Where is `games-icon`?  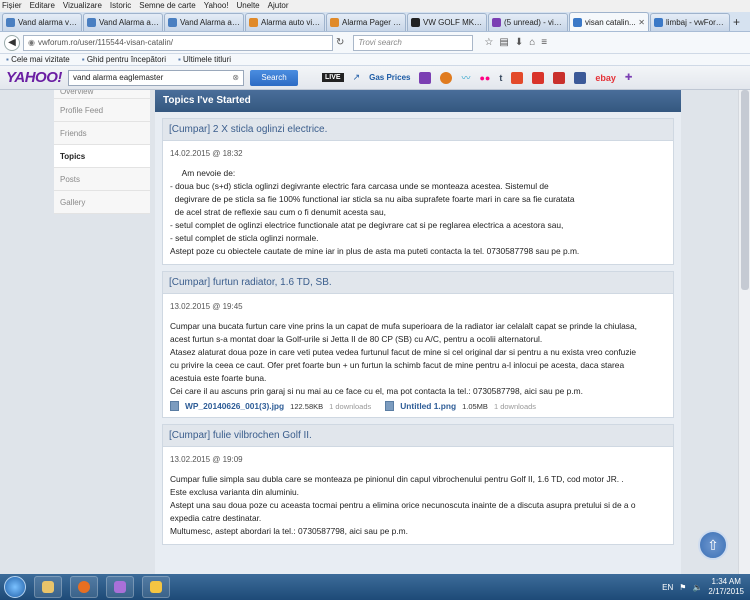 games-icon is located at coordinates (156, 587).